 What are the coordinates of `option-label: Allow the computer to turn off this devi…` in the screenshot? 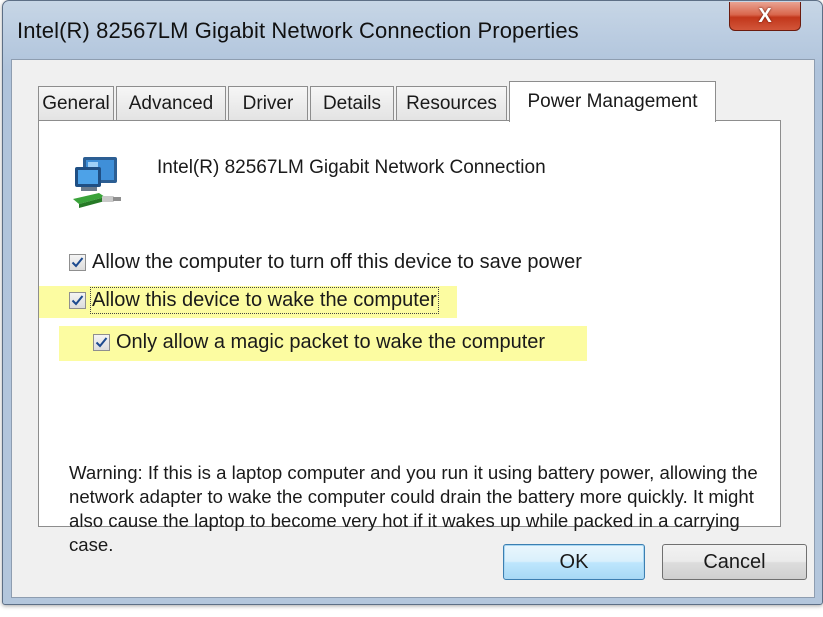 It's located at (337, 262).